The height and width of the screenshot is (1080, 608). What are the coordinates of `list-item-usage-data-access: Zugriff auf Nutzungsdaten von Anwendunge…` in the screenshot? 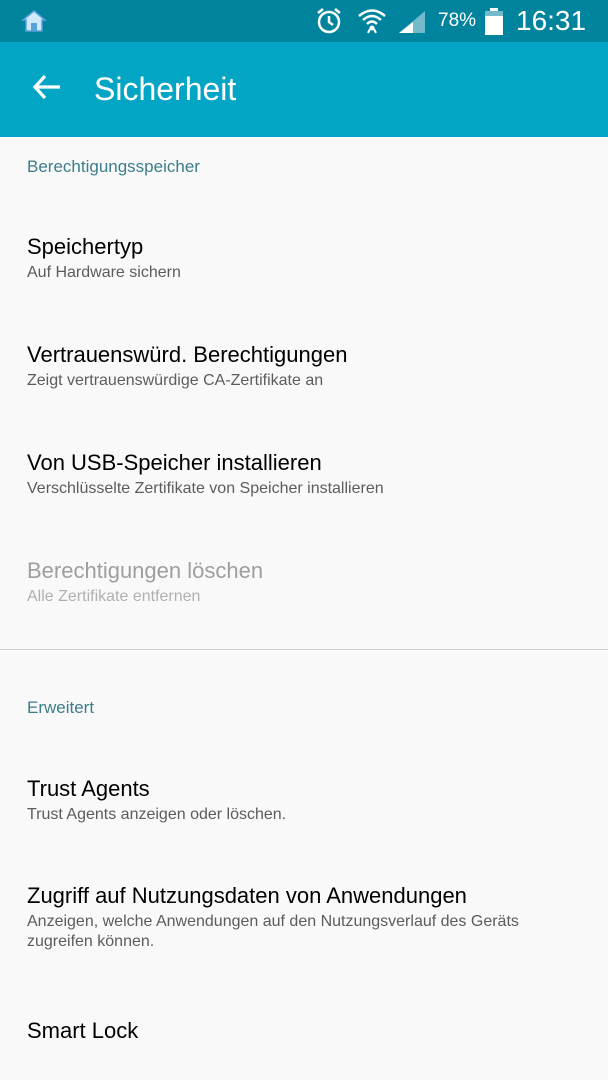 It's located at (304, 922).